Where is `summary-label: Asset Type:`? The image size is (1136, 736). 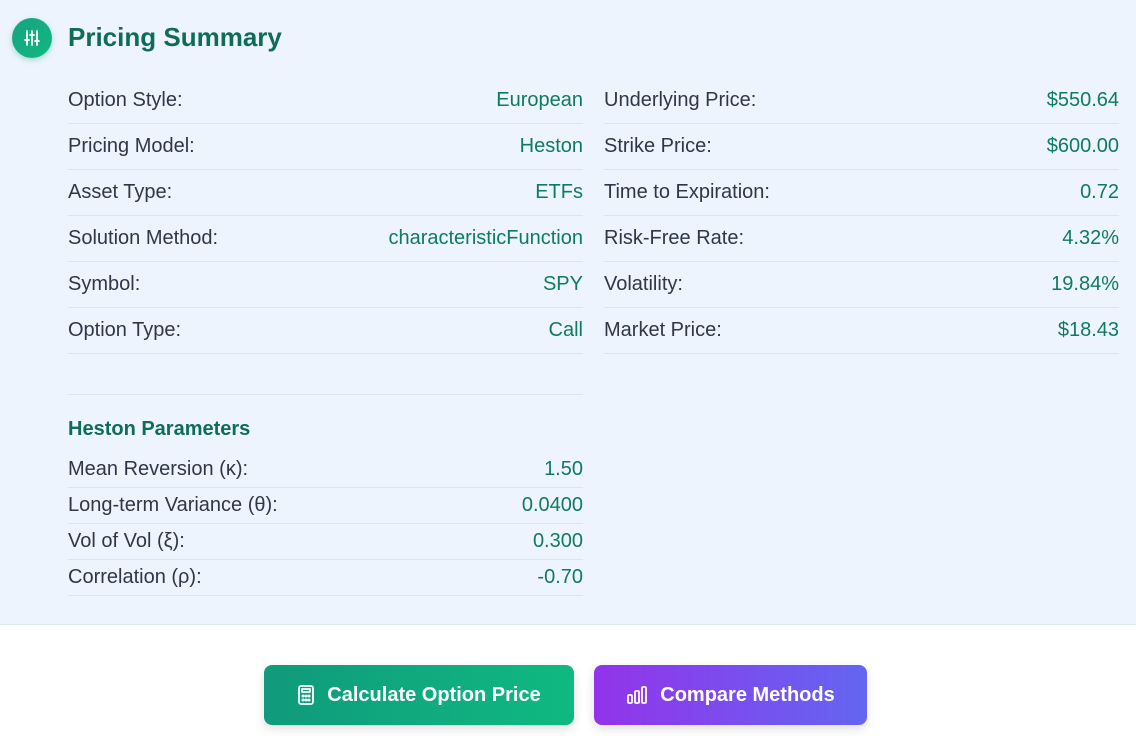
summary-label: Asset Type: is located at coordinates (120, 192).